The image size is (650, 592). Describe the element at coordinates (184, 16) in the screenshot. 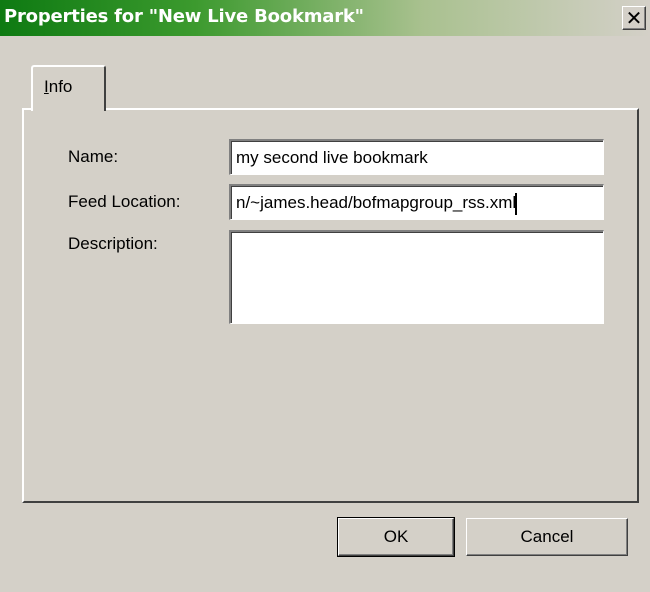

I see `window-title: Properties for "New Live Bookmark"` at that location.